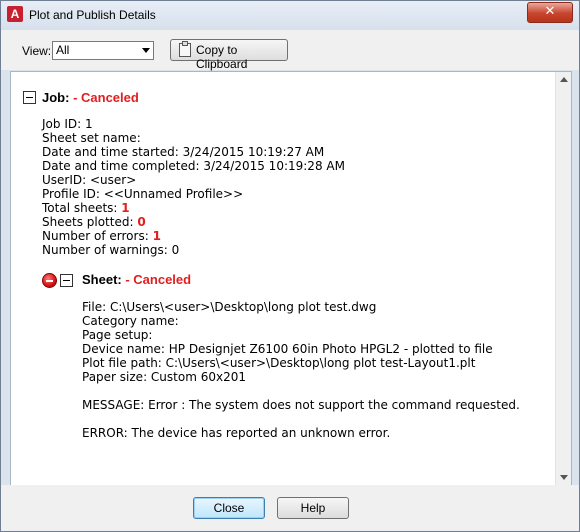  What do you see at coordinates (49, 280) in the screenshot?
I see `error-icon` at bounding box center [49, 280].